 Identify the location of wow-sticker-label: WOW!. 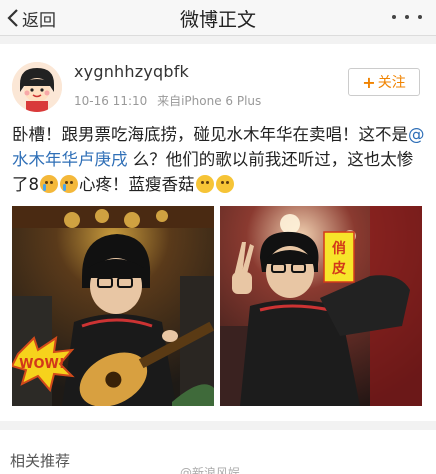
(42, 364).